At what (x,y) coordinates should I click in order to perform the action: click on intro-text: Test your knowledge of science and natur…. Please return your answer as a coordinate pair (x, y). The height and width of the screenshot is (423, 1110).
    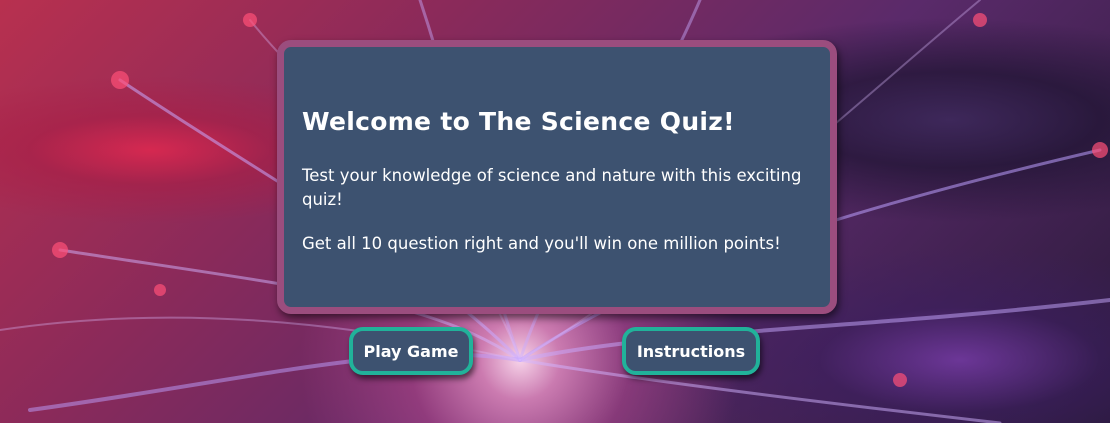
    Looking at the image, I should click on (552, 187).